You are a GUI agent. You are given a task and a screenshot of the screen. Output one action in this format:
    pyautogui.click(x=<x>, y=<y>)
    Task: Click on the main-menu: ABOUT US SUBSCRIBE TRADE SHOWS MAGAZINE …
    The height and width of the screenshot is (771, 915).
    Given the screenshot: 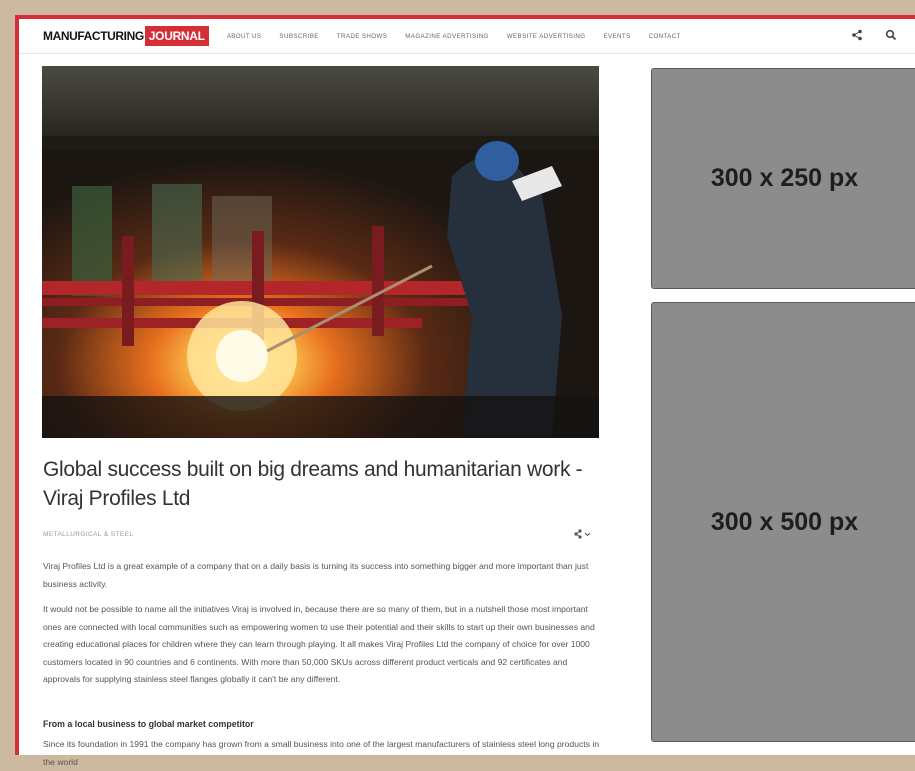 What is the action you would take?
    pyautogui.click(x=463, y=36)
    